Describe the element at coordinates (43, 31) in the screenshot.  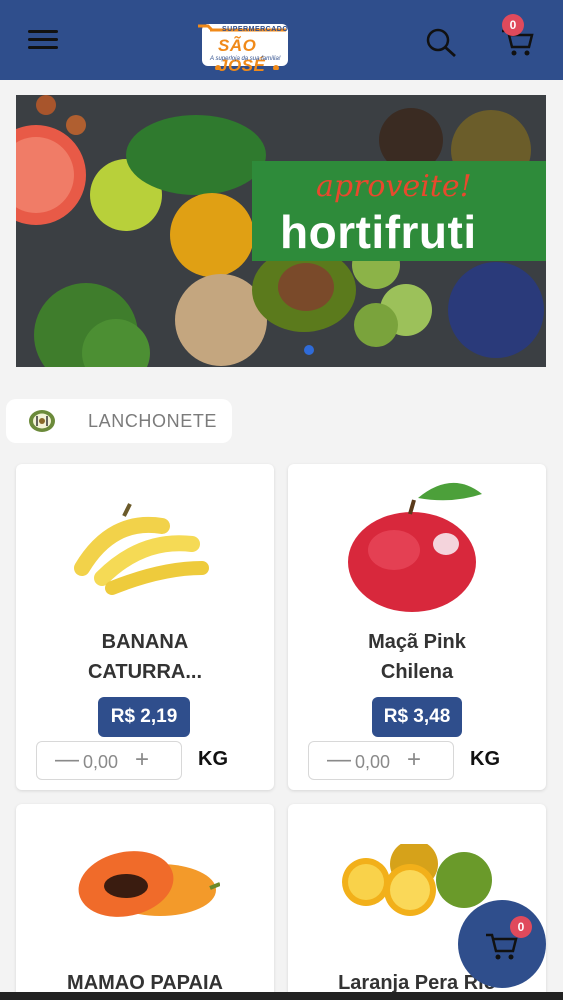
I see `menu-icon` at that location.